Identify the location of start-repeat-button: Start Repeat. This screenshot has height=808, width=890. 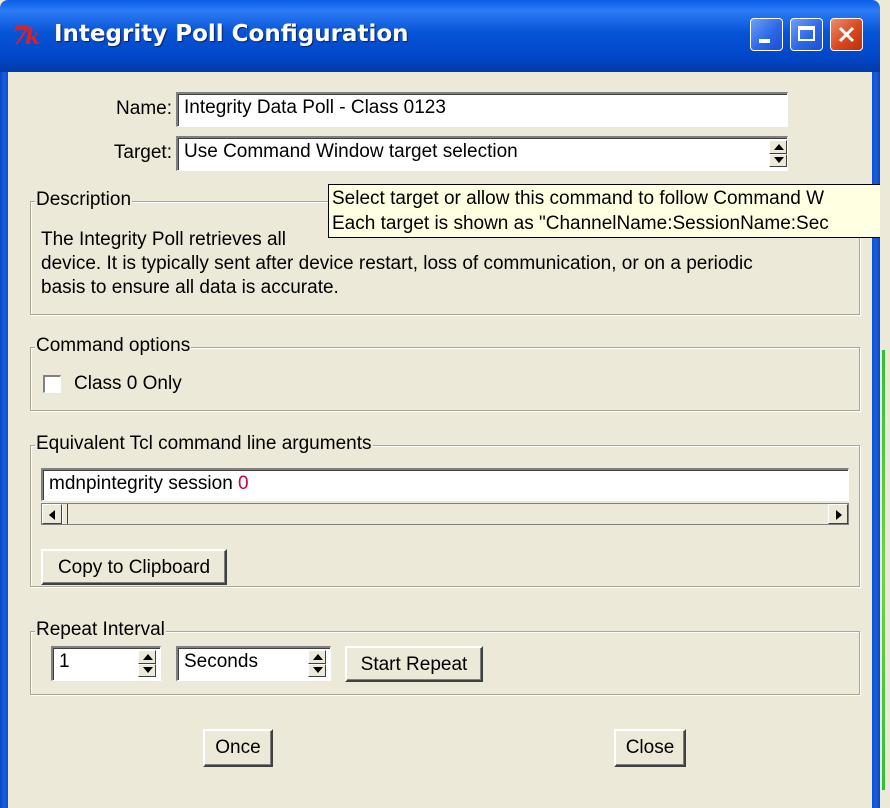
(414, 664).